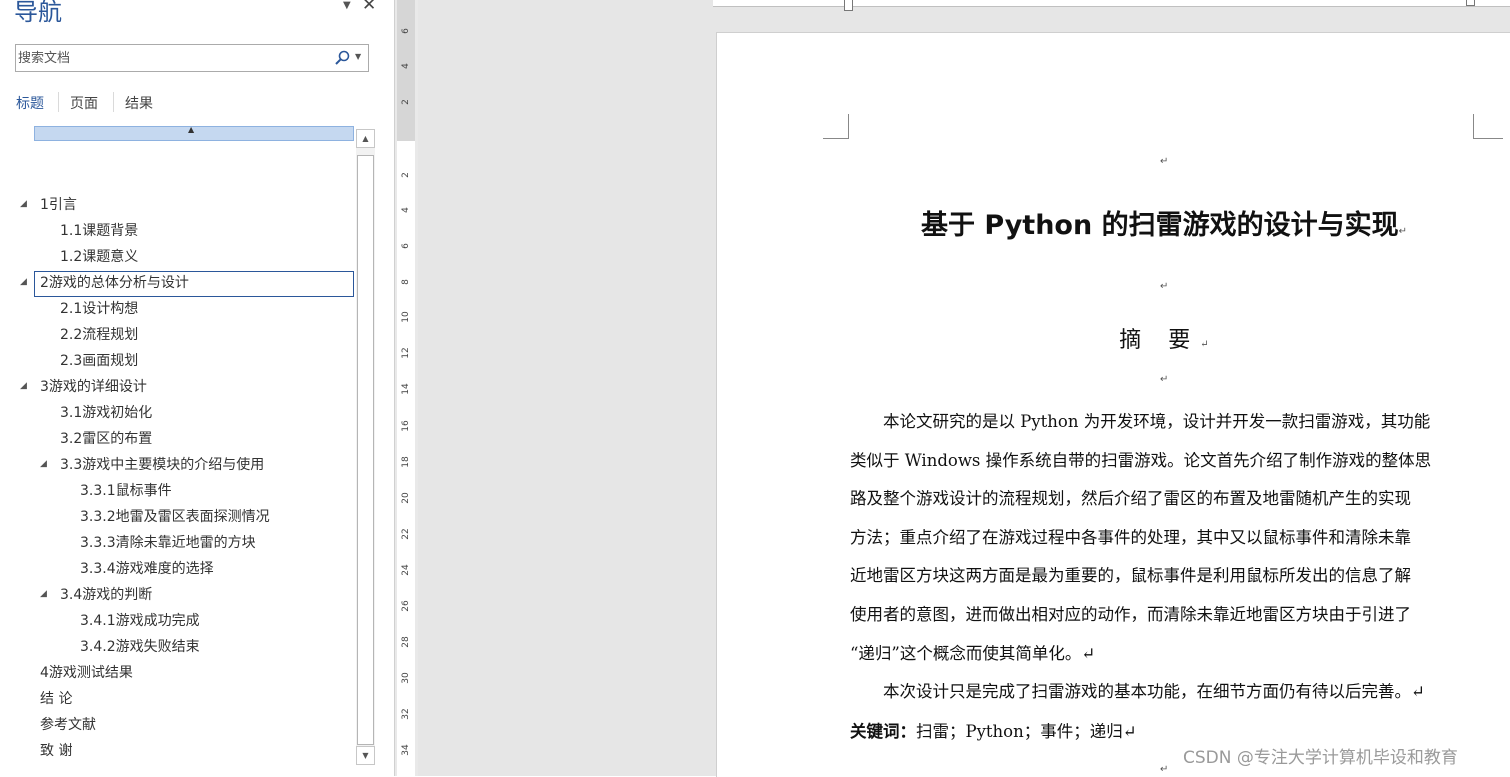 The image size is (1510, 777). Describe the element at coordinates (30, 103) in the screenshot. I see `tab-headings: 标题` at that location.